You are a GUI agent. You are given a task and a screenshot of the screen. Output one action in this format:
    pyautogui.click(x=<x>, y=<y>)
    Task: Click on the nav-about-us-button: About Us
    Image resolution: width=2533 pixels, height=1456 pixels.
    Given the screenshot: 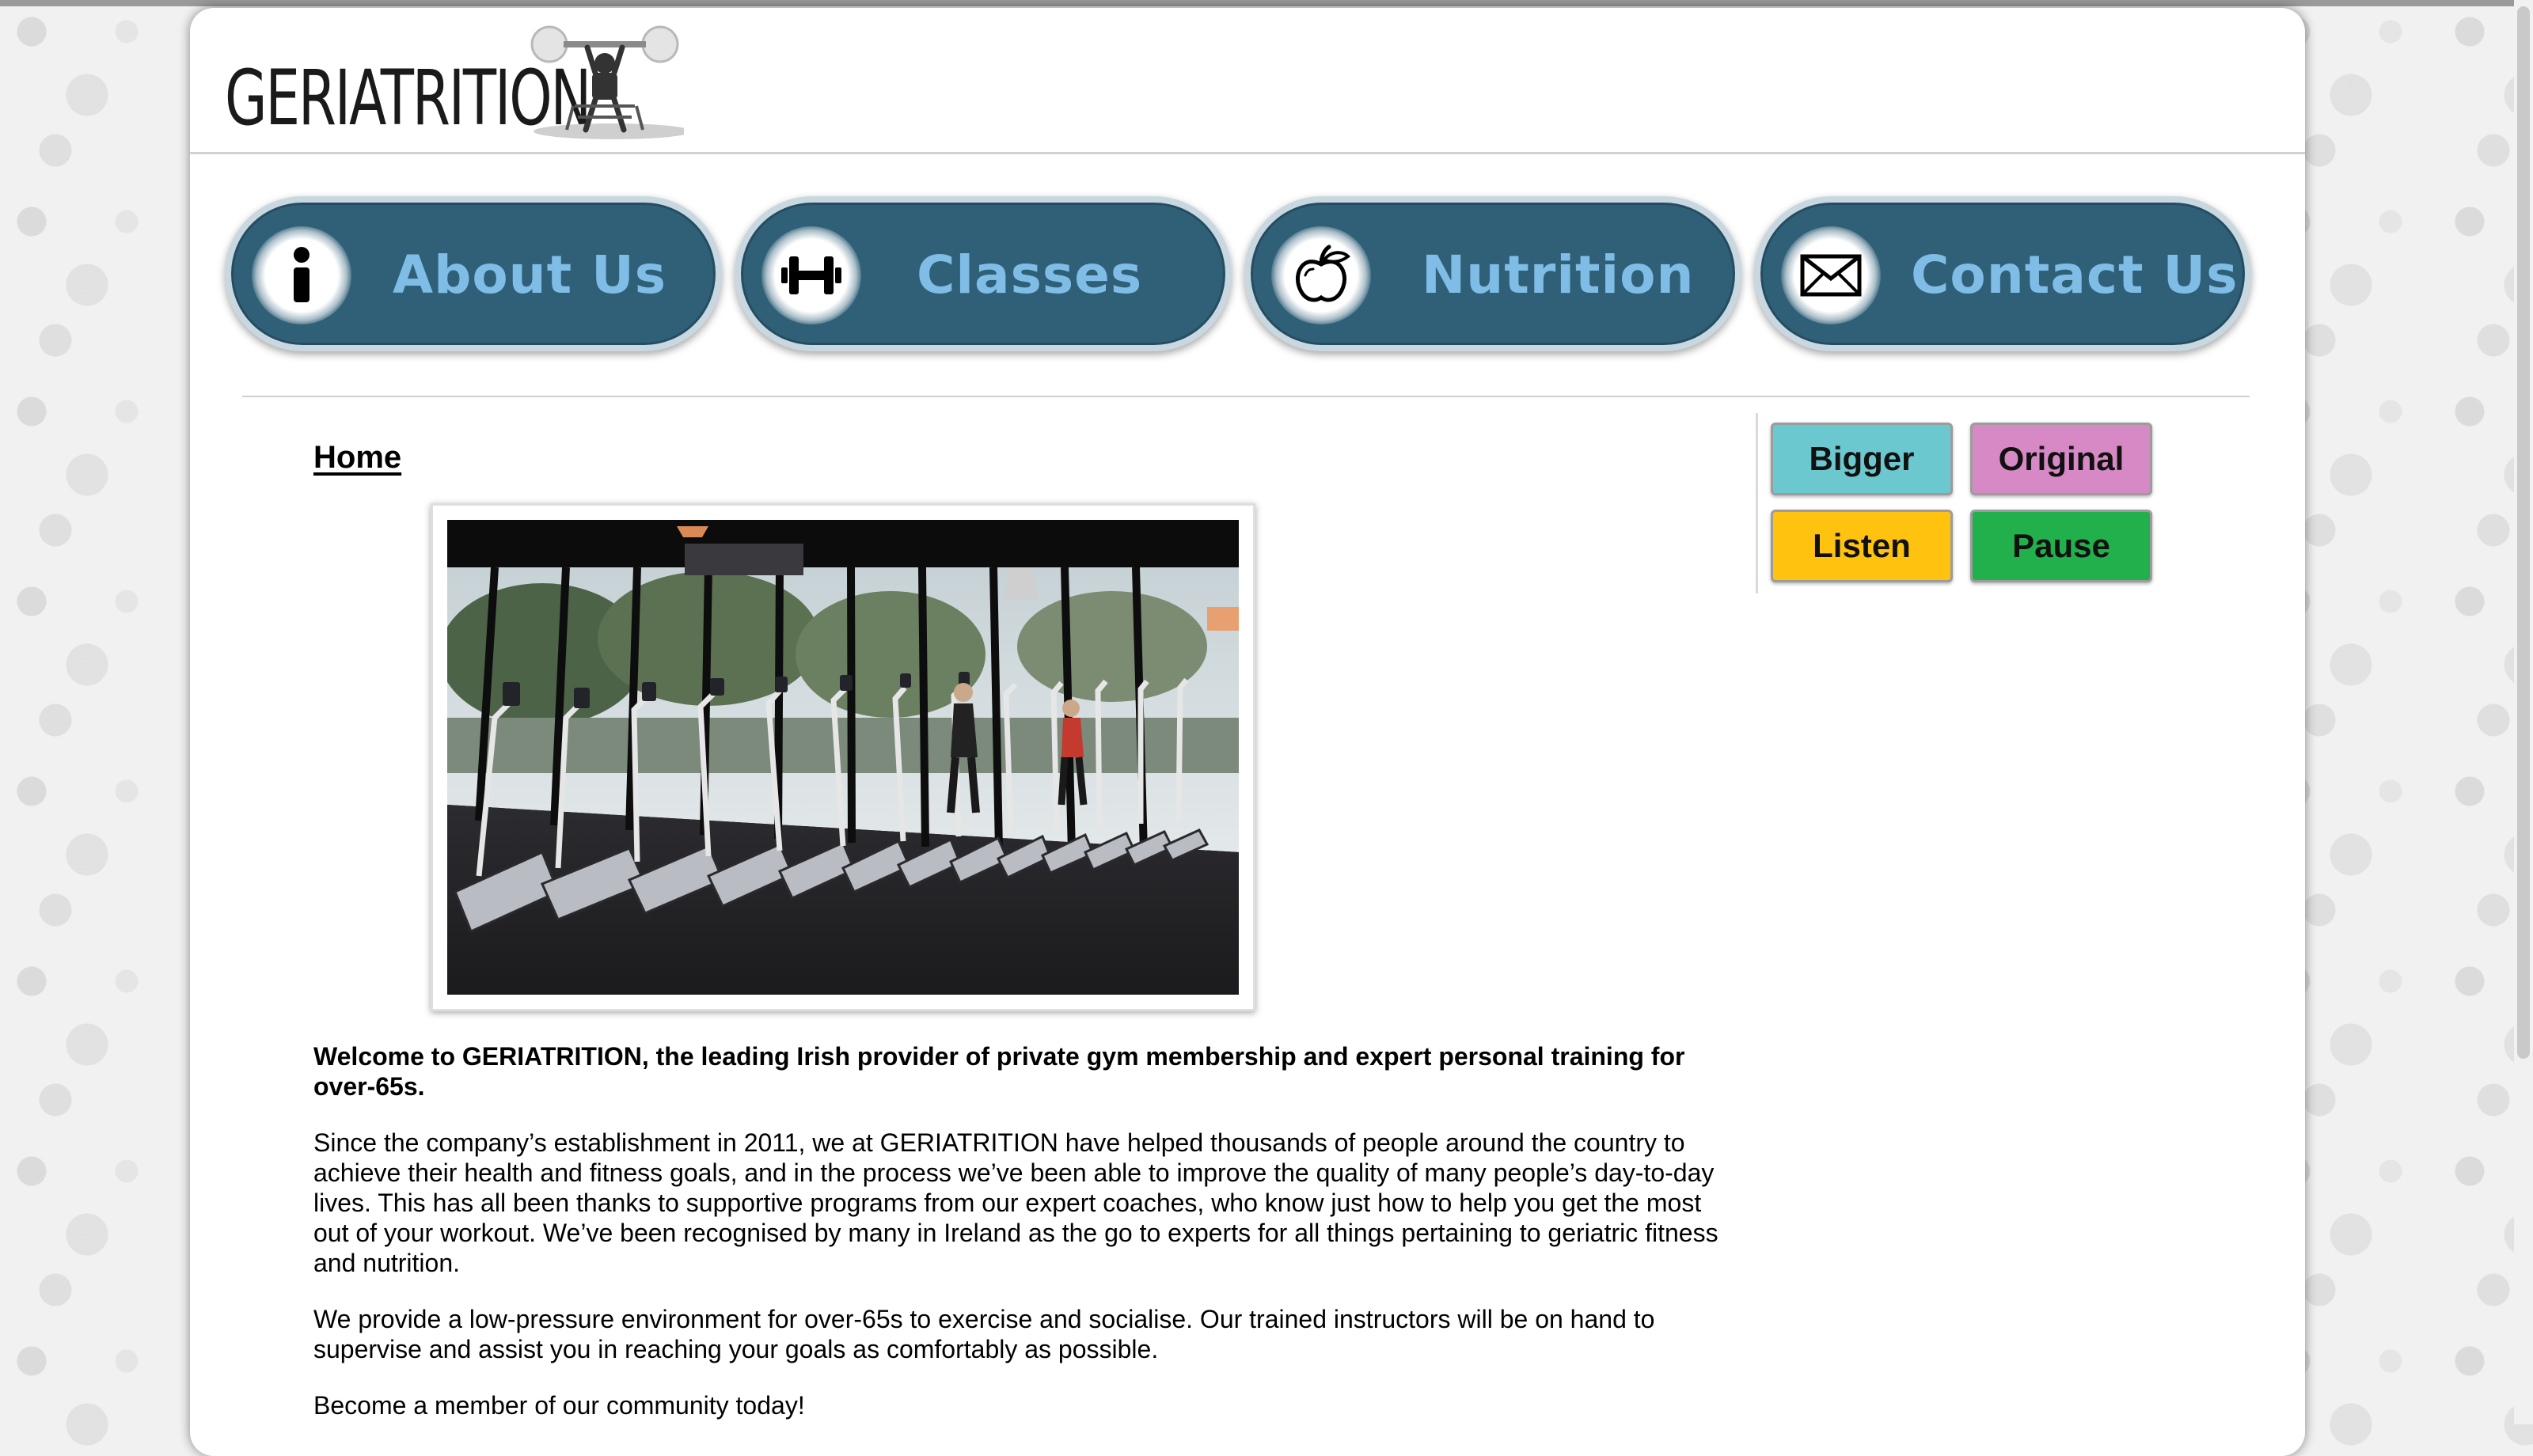 What is the action you would take?
    pyautogui.click(x=473, y=273)
    